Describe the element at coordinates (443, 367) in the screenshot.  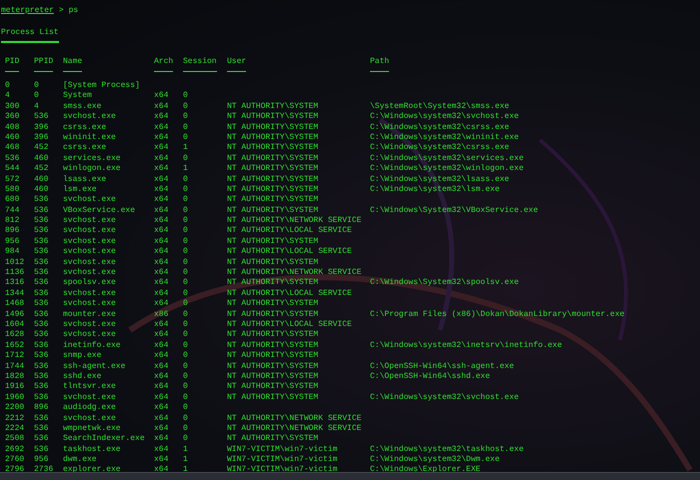
I see `table-cell-text: C:\OpenSSH-Win64\ssh-agent.exe` at that location.